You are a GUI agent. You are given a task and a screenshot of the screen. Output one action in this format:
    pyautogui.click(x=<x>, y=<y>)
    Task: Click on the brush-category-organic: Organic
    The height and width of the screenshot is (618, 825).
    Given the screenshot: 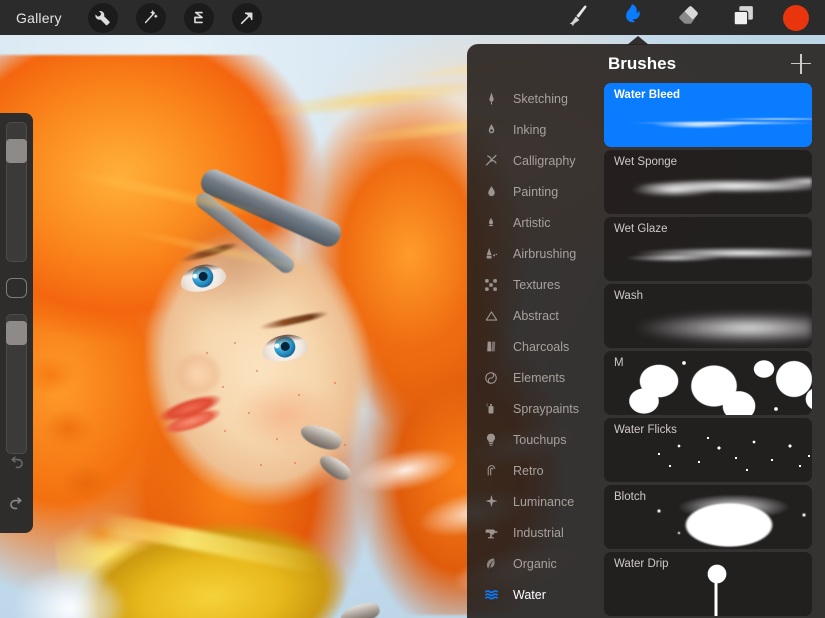 What is the action you would take?
    pyautogui.click(x=535, y=563)
    